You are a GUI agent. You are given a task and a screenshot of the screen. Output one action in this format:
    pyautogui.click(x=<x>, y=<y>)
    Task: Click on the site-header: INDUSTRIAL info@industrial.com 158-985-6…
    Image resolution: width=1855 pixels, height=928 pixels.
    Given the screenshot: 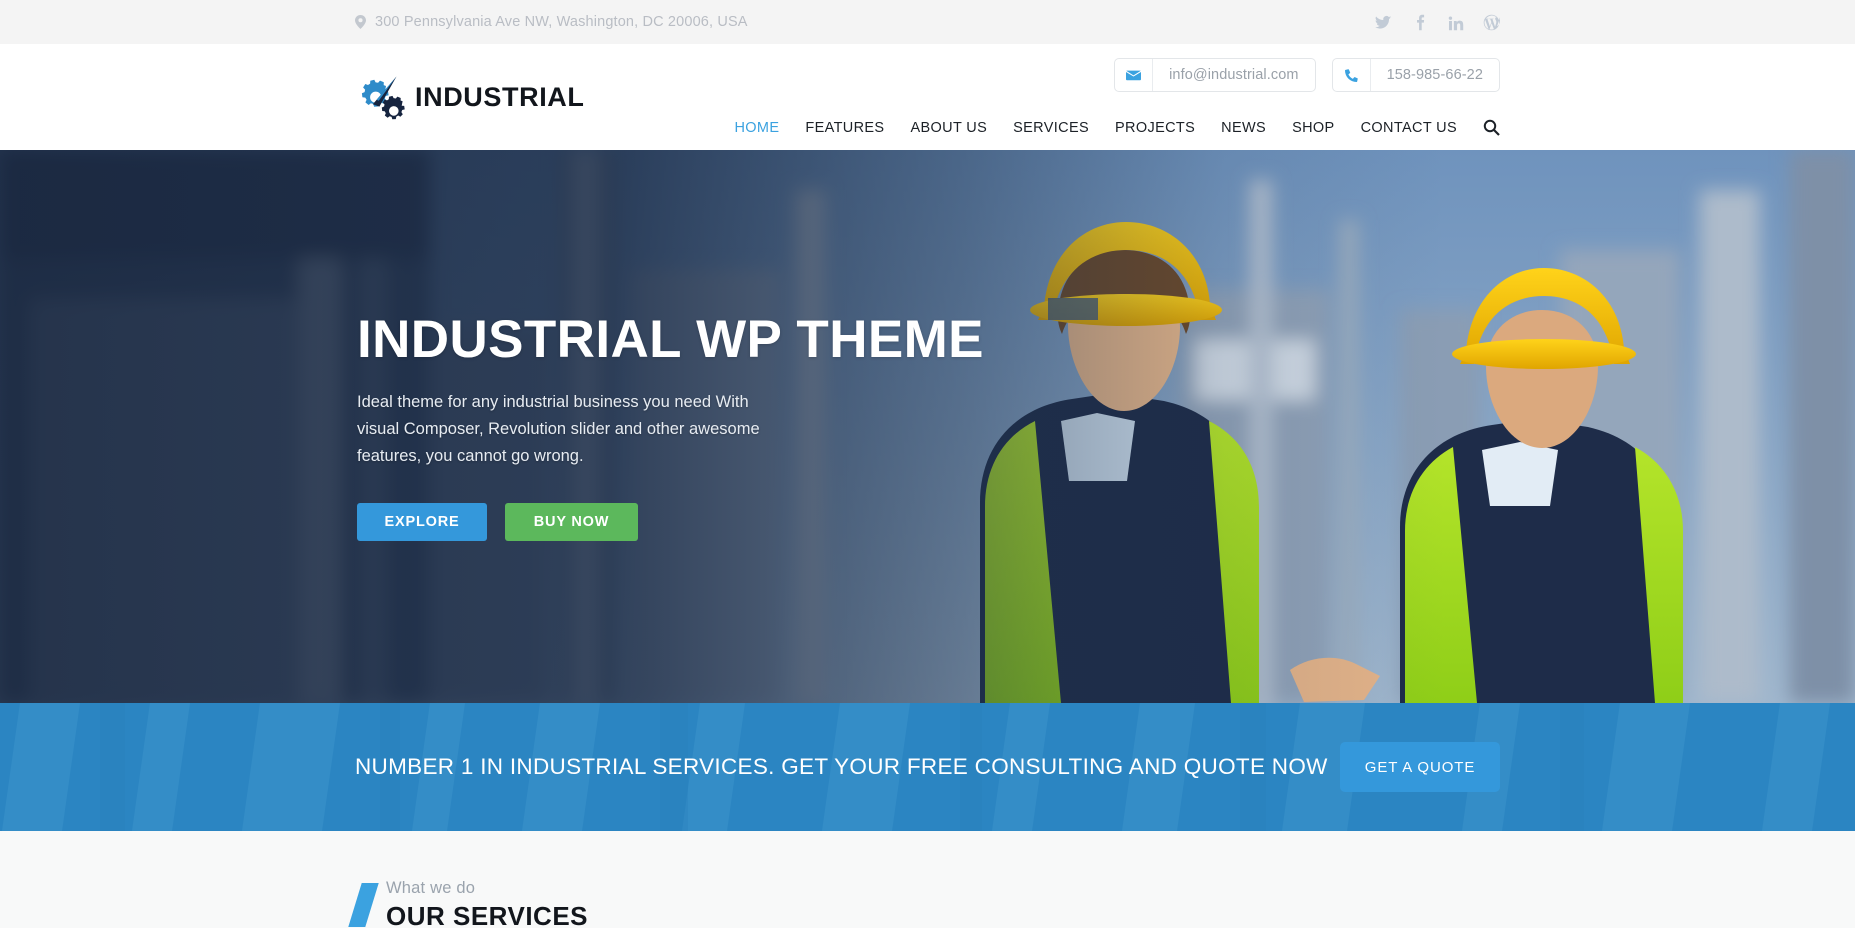 What is the action you would take?
    pyautogui.click(x=927, y=97)
    